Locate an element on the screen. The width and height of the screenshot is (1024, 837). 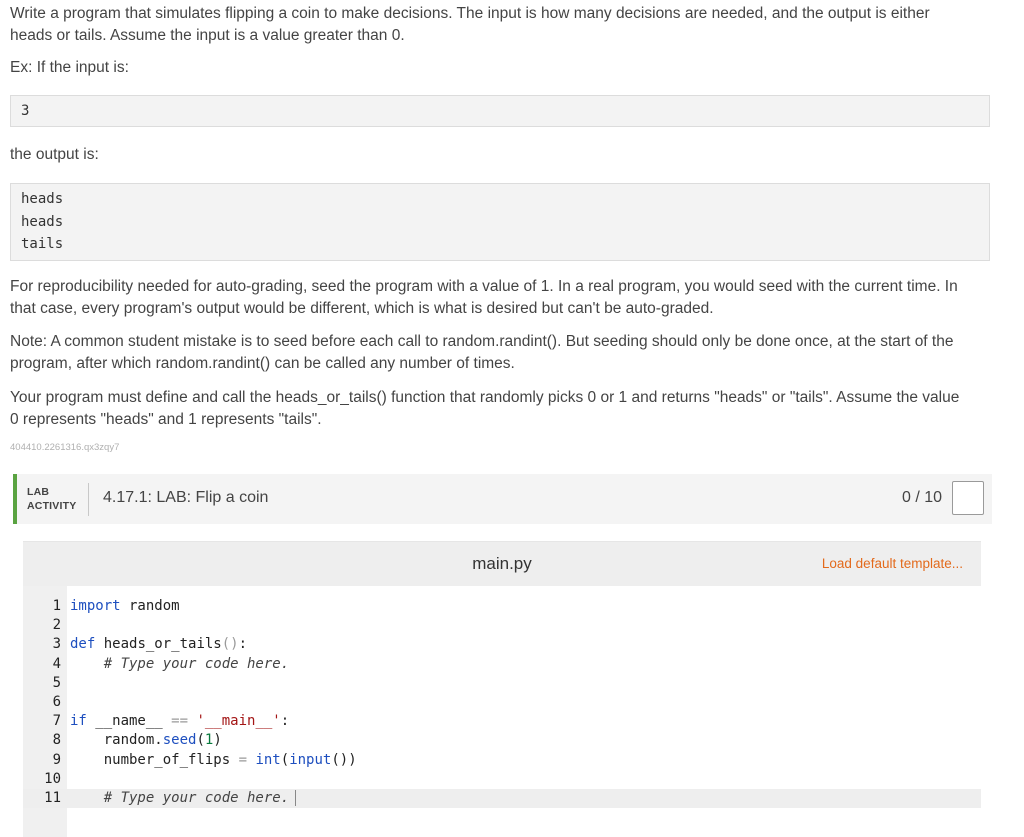
line-number: 5 is located at coordinates (56, 682).